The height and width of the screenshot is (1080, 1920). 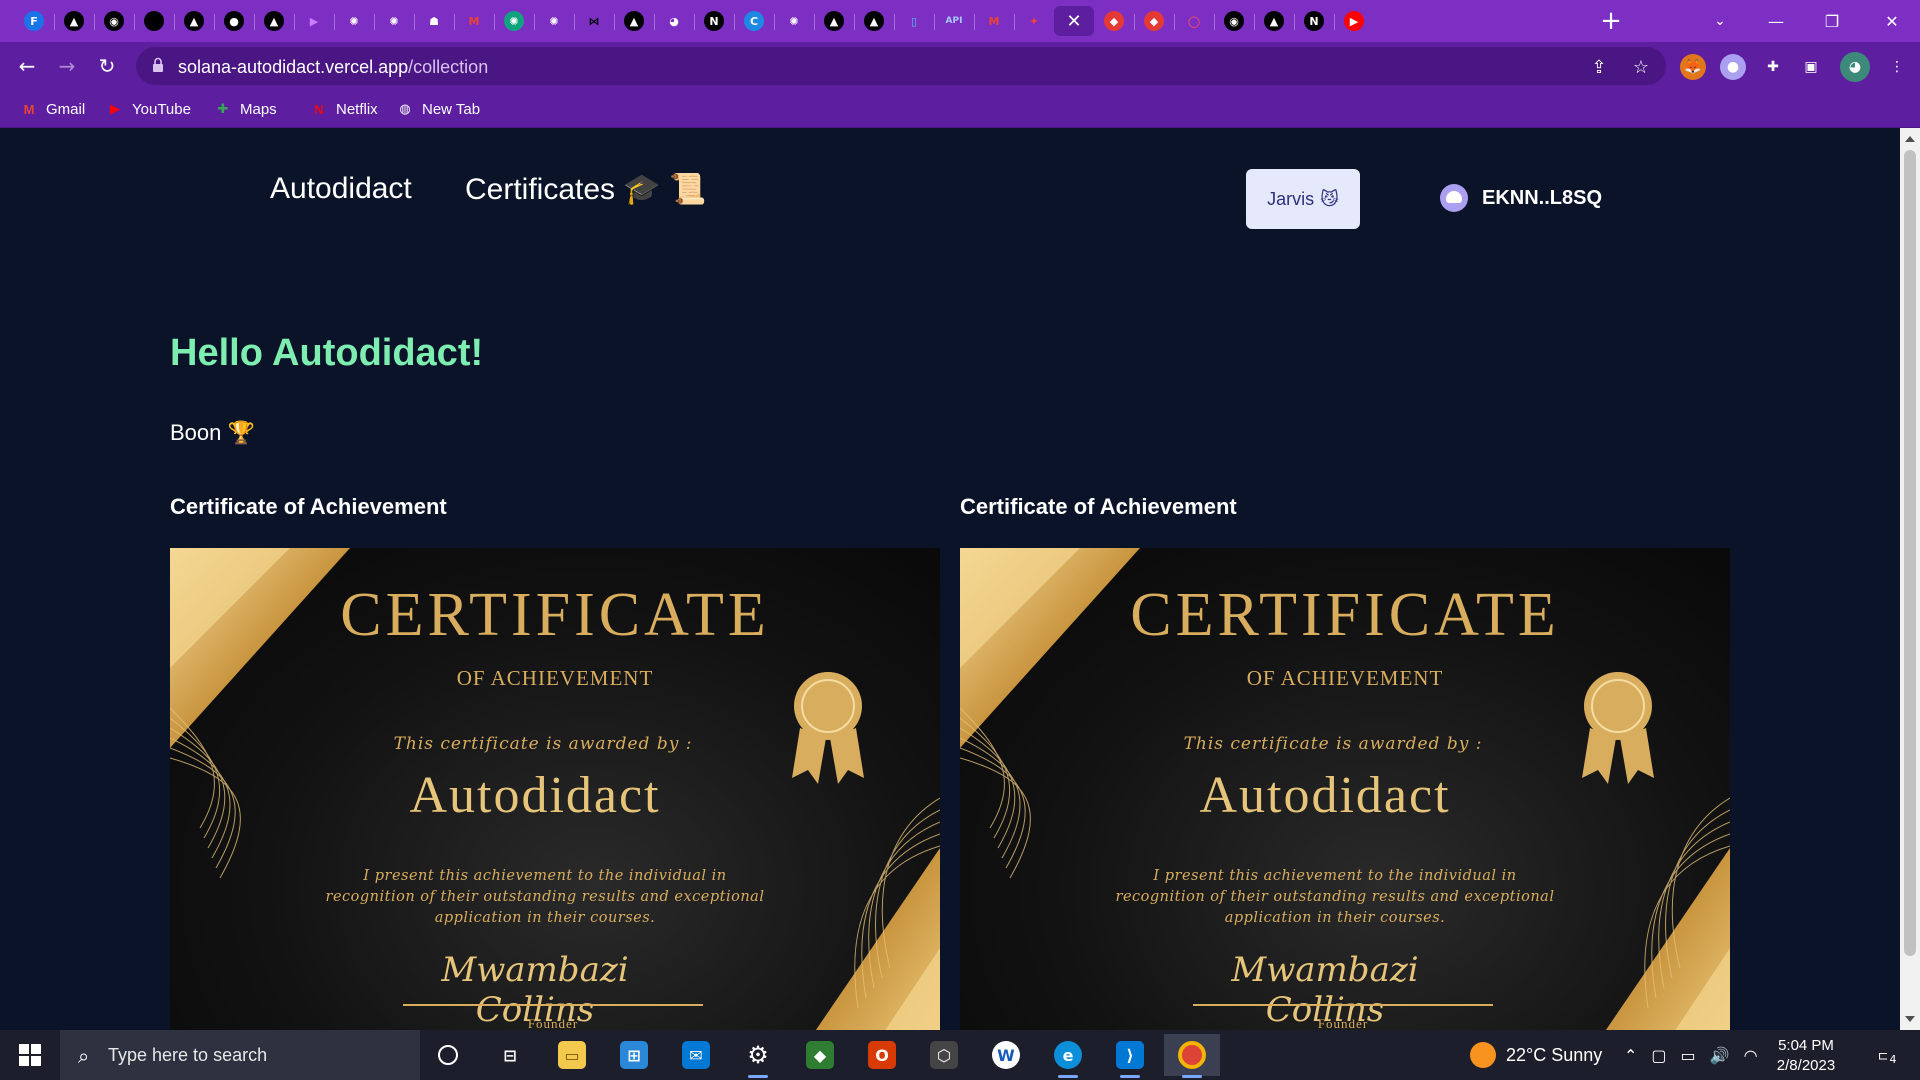 I want to click on bookmark-favicon-icon: N, so click(x=319, y=109).